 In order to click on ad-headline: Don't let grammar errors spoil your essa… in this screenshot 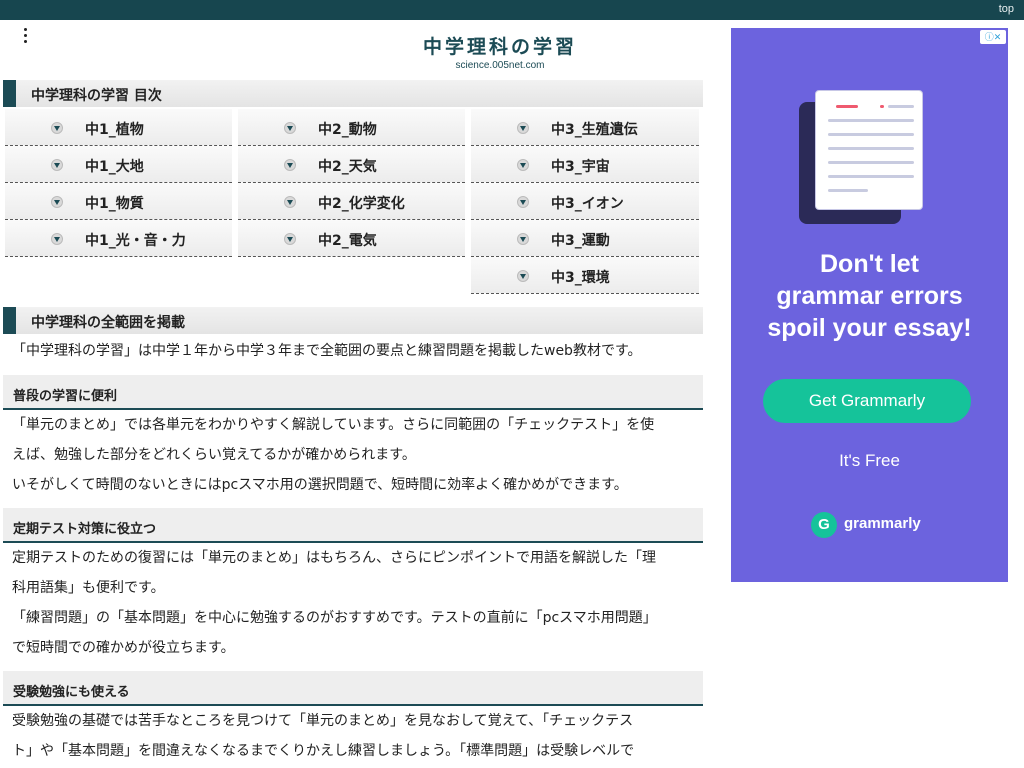, I will do `click(869, 296)`.